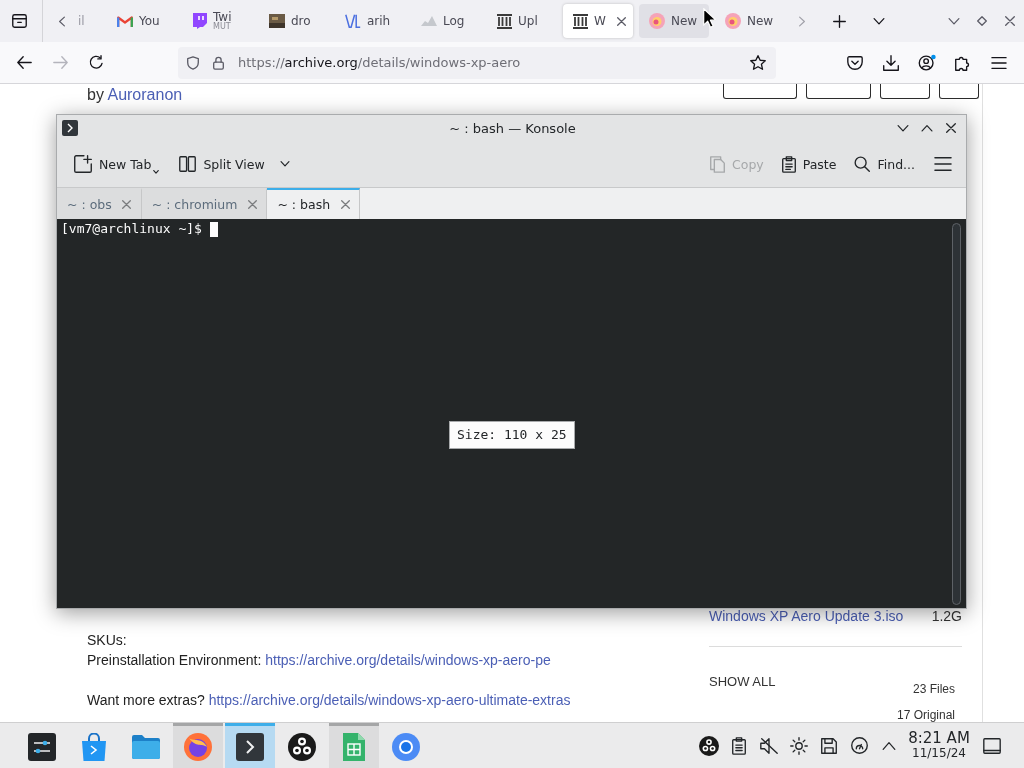 Image resolution: width=1024 pixels, height=768 pixels. What do you see at coordinates (925, 715) in the screenshot?
I see `file-count: 17 Original` at bounding box center [925, 715].